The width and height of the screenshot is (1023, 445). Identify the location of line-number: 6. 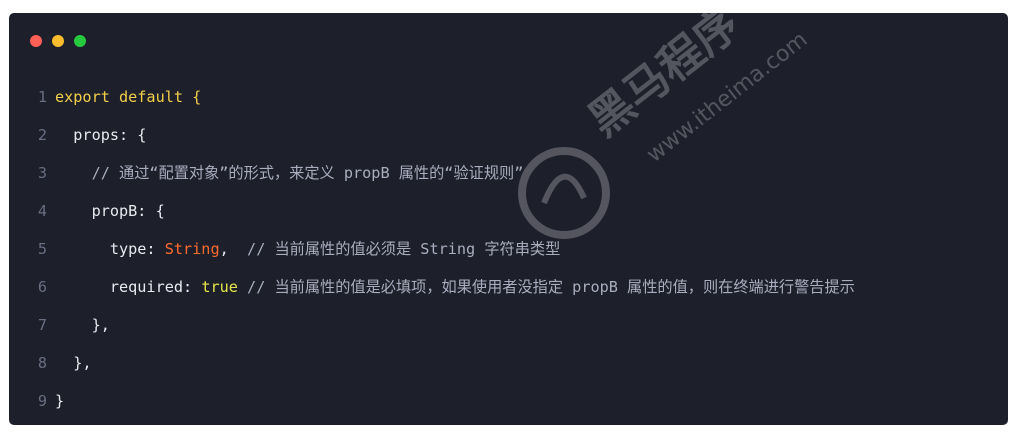
(42, 287).